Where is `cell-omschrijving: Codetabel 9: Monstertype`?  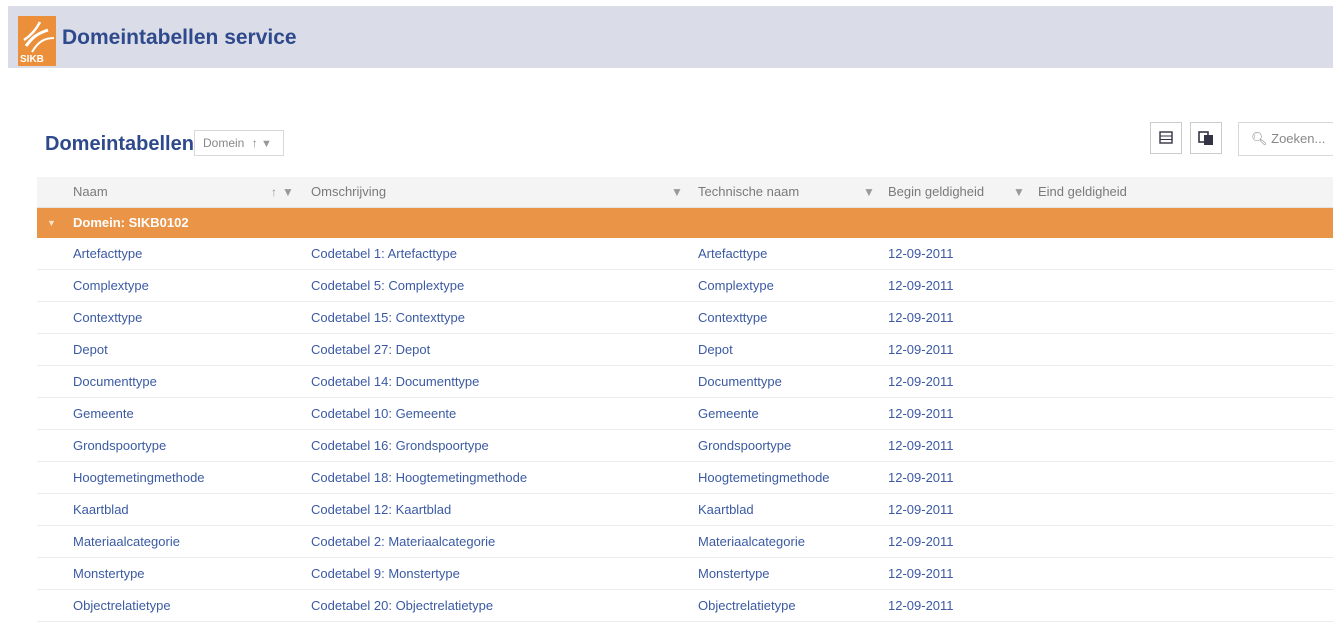 cell-omschrijving: Codetabel 9: Monstertype is located at coordinates (385, 573).